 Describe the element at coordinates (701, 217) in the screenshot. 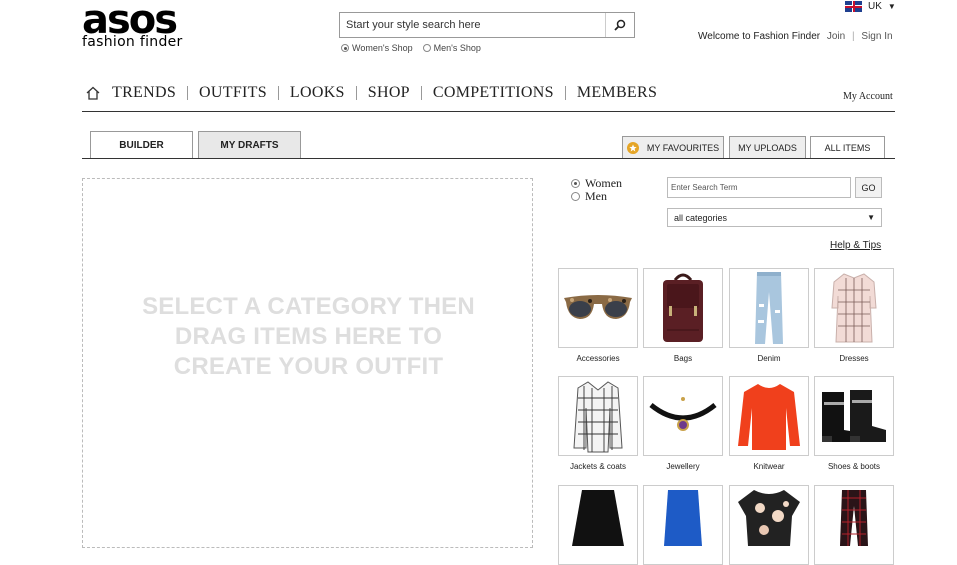

I see `category-select-value: all categories` at that location.